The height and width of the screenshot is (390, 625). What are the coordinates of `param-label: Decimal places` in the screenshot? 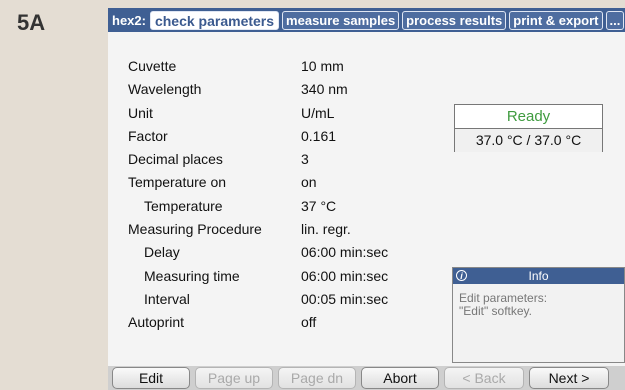 It's located at (175, 159).